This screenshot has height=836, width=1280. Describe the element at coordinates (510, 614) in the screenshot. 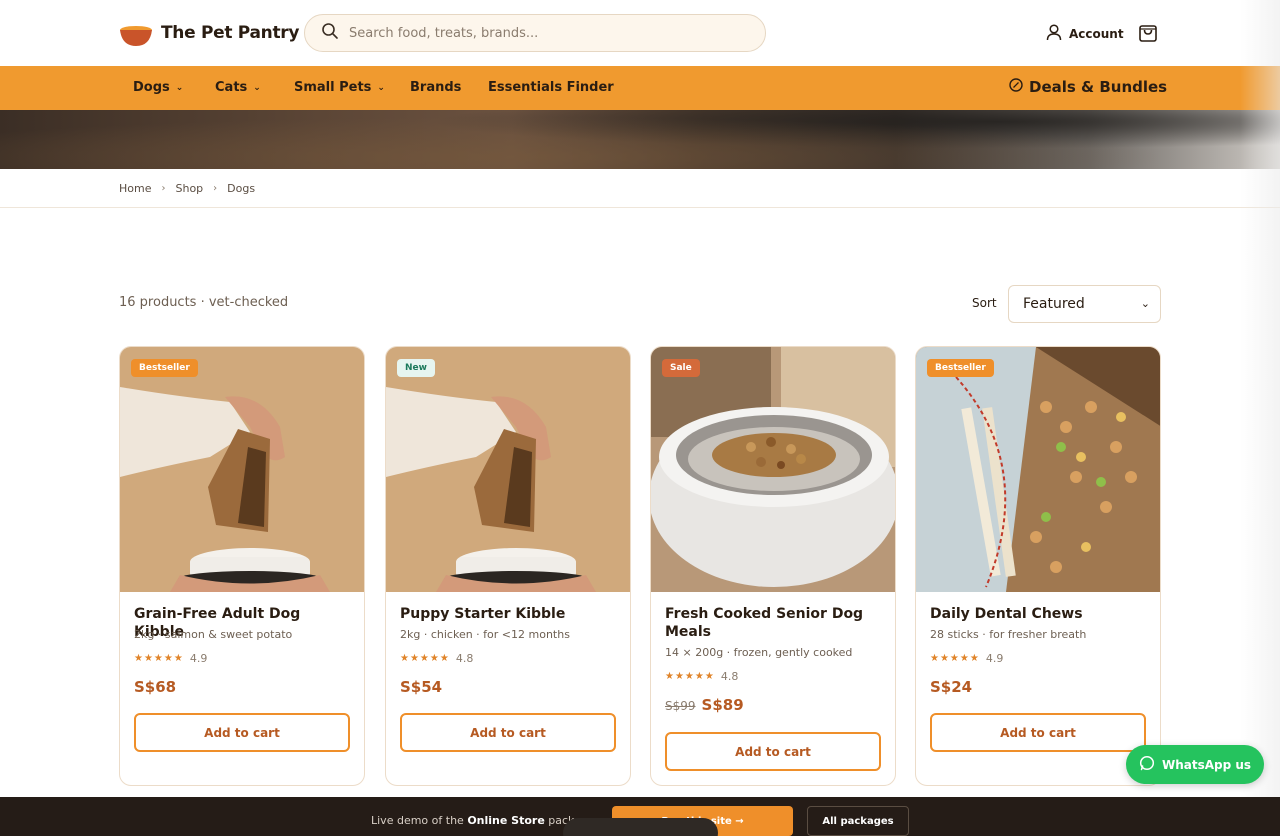

I see `product-title: Puppy Starter Kibble` at that location.